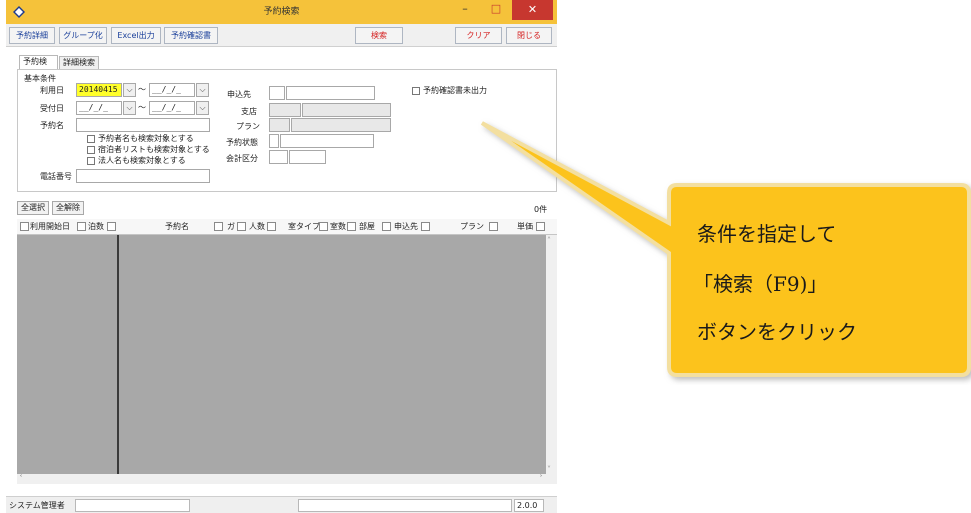 The height and width of the screenshot is (513, 971). Describe the element at coordinates (278, 157) in the screenshot. I see `account-category-code-field` at that location.